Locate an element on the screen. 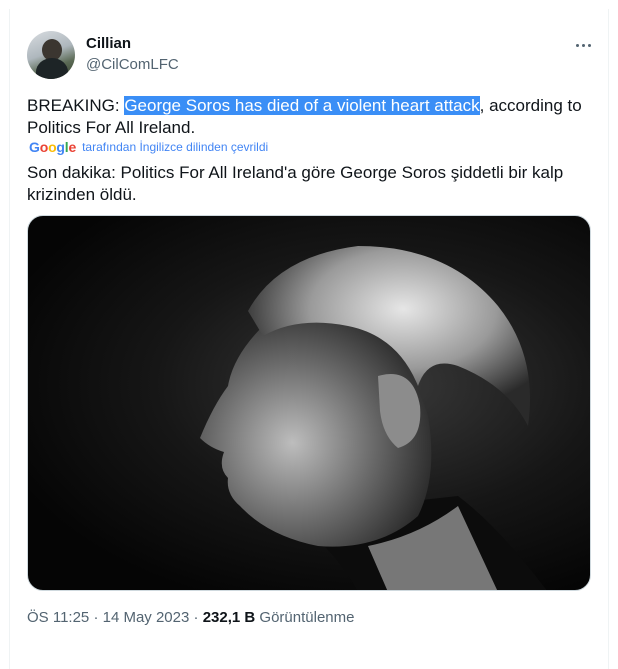 This screenshot has width=618, height=669. google-logo: Google is located at coordinates (53, 147).